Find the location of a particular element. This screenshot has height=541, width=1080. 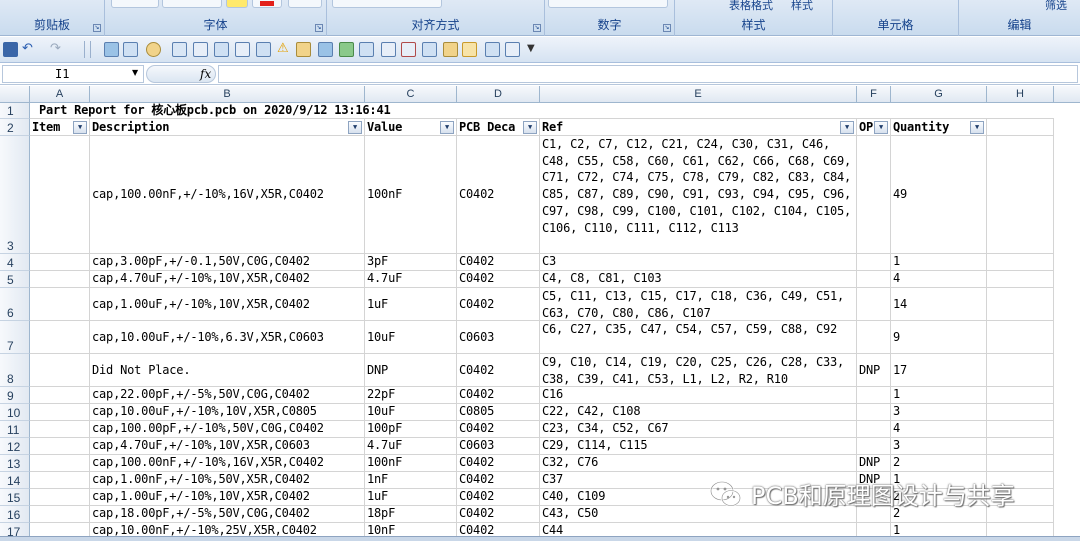

chart-icon is located at coordinates (408, 49).